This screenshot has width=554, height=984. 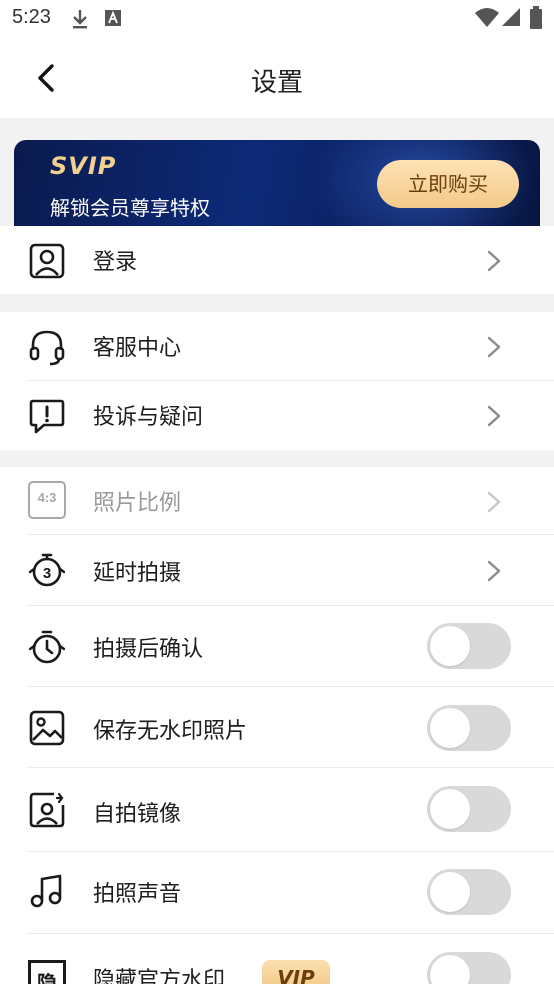 What do you see at coordinates (276, 83) in the screenshot?
I see `page-title: 设置` at bounding box center [276, 83].